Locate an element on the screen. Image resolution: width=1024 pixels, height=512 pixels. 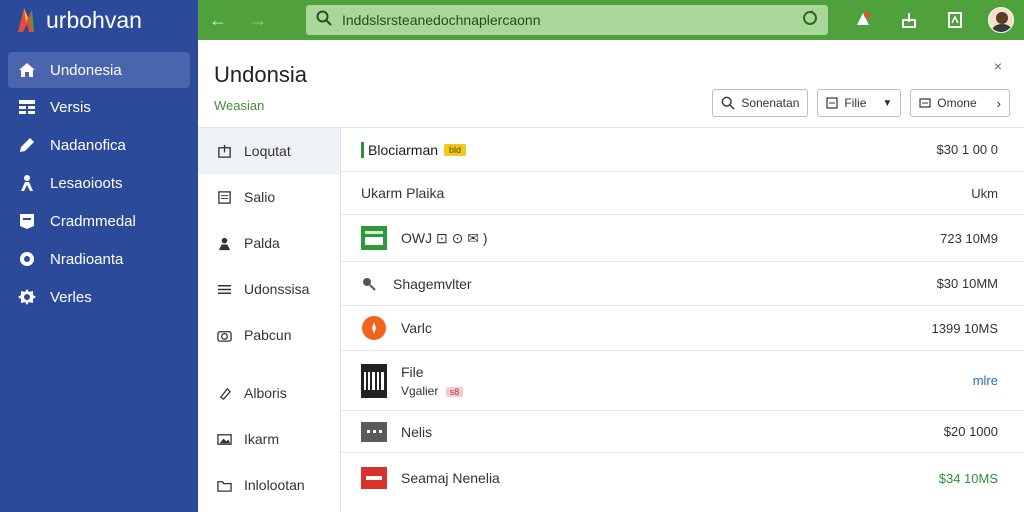
list-item: Varlc 1399 10MS is located at coordinates (682, 328).